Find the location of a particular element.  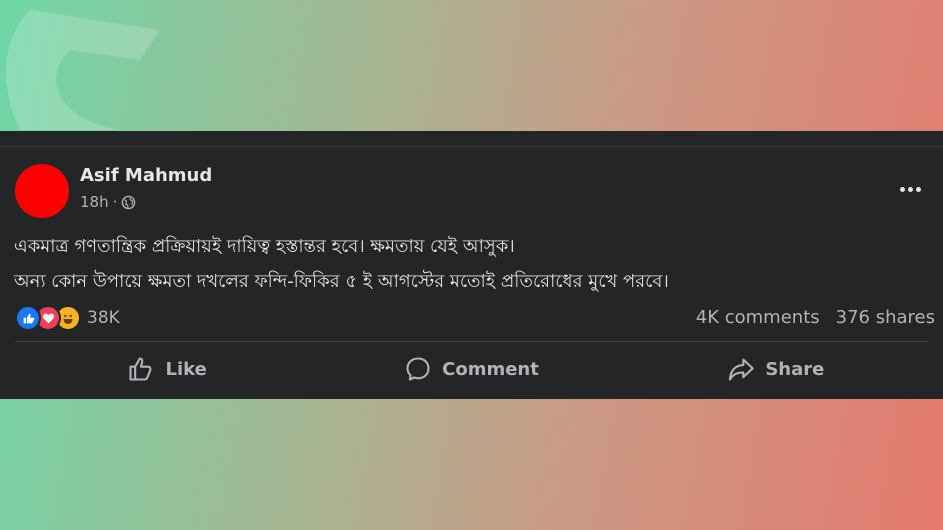

share-button: Share is located at coordinates (776, 369).